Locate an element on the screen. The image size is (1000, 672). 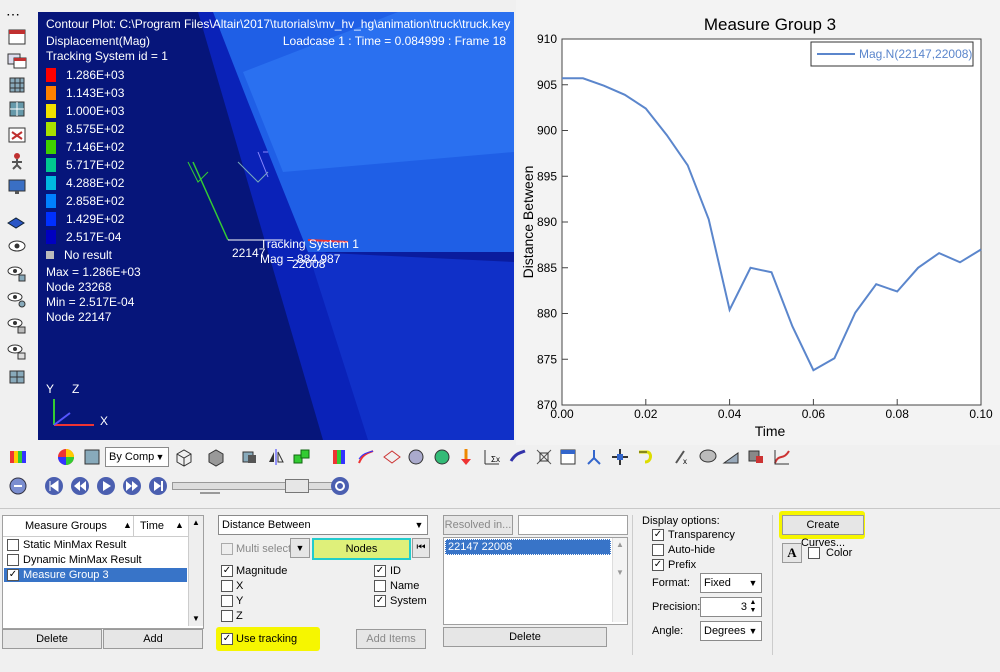
speed-slider is located at coordinates (210, 493).